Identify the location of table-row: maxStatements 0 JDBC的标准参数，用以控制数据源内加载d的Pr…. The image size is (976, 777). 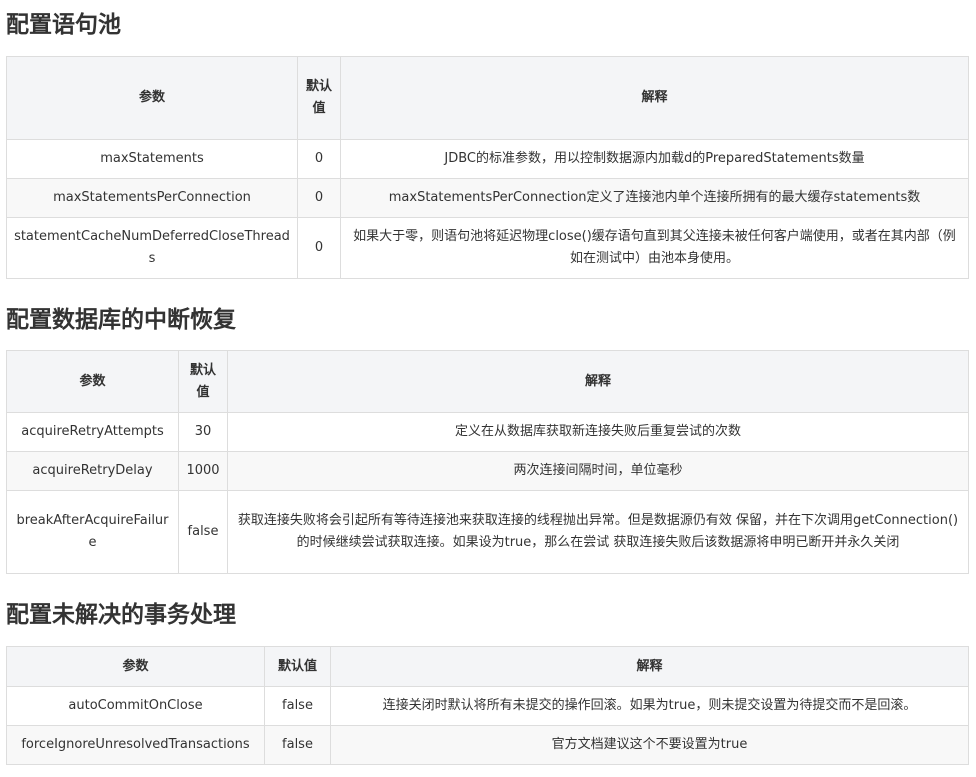
(487, 159).